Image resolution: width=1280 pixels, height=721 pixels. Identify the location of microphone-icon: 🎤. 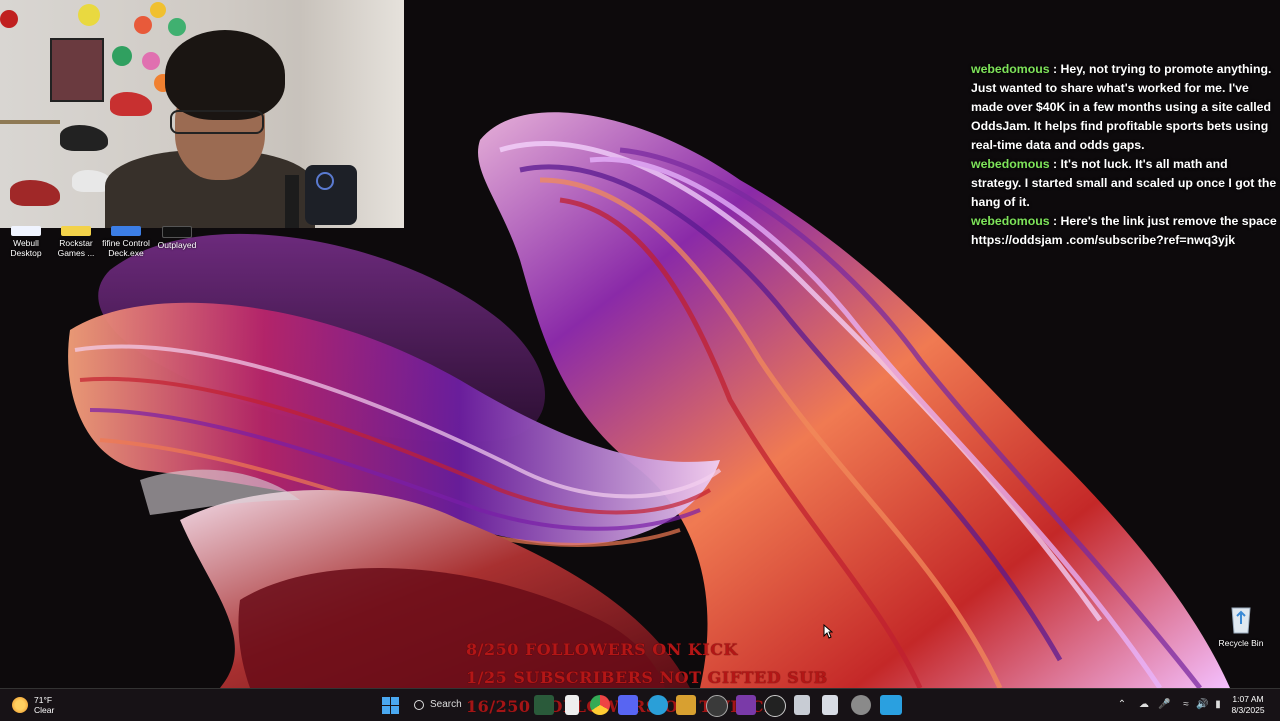
(1164, 705).